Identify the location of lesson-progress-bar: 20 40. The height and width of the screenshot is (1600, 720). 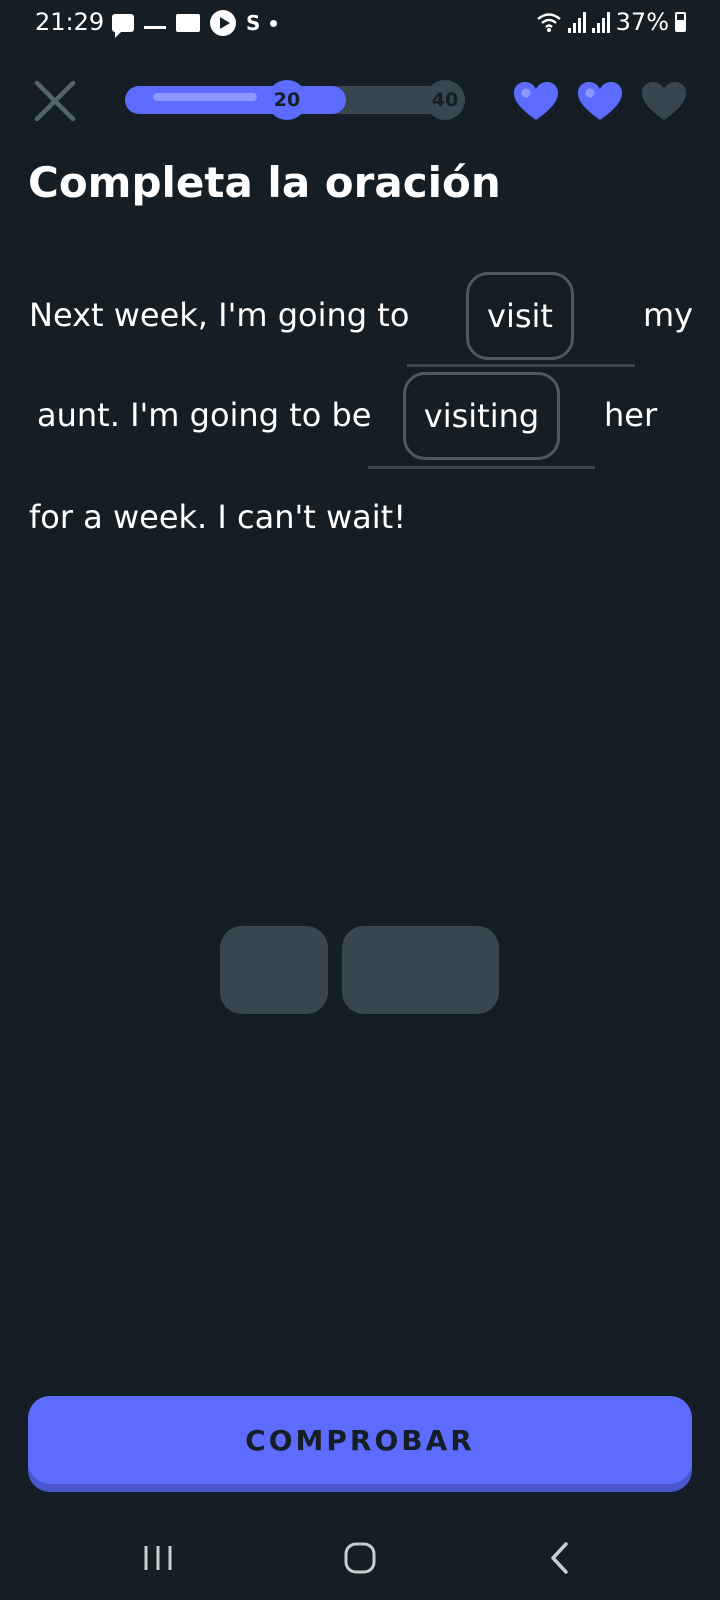
(295, 100).